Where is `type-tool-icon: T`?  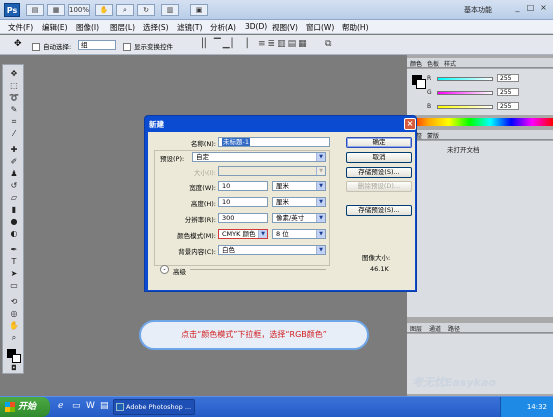 type-tool-icon: T is located at coordinates (14, 262).